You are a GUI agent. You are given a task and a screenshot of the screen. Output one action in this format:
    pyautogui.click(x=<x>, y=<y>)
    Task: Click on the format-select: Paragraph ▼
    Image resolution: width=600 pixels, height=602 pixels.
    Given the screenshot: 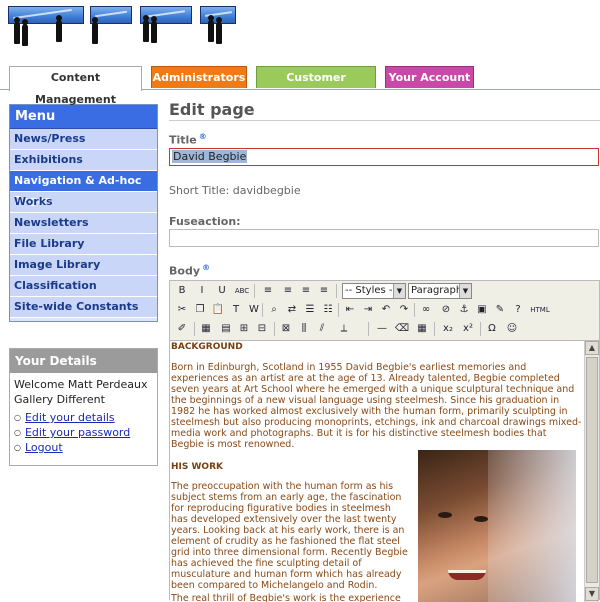 What is the action you would take?
    pyautogui.click(x=440, y=291)
    